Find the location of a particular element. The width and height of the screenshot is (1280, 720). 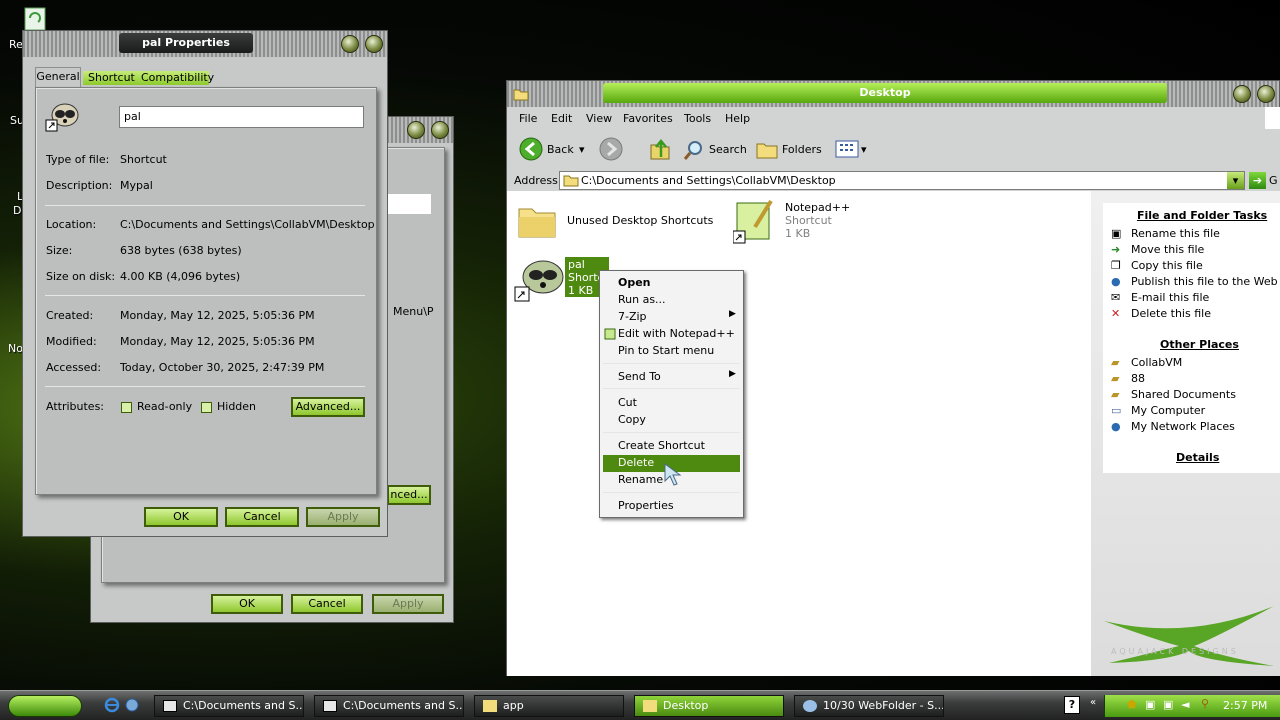

folders-button: Folders is located at coordinates (802, 149).